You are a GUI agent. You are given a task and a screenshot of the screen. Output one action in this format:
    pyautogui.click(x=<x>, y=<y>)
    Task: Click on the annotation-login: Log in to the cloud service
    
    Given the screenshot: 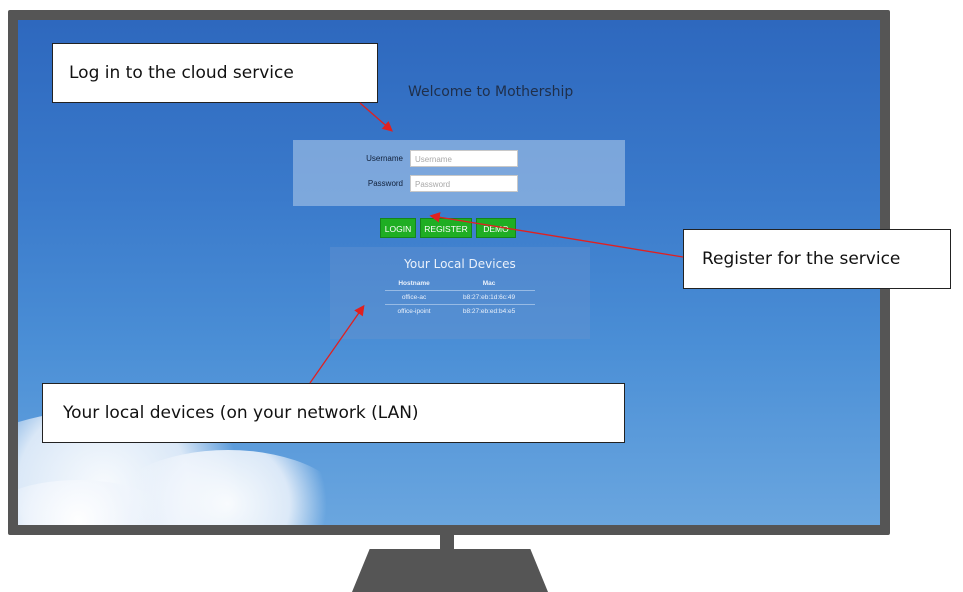 What is the action you would take?
    pyautogui.click(x=215, y=73)
    